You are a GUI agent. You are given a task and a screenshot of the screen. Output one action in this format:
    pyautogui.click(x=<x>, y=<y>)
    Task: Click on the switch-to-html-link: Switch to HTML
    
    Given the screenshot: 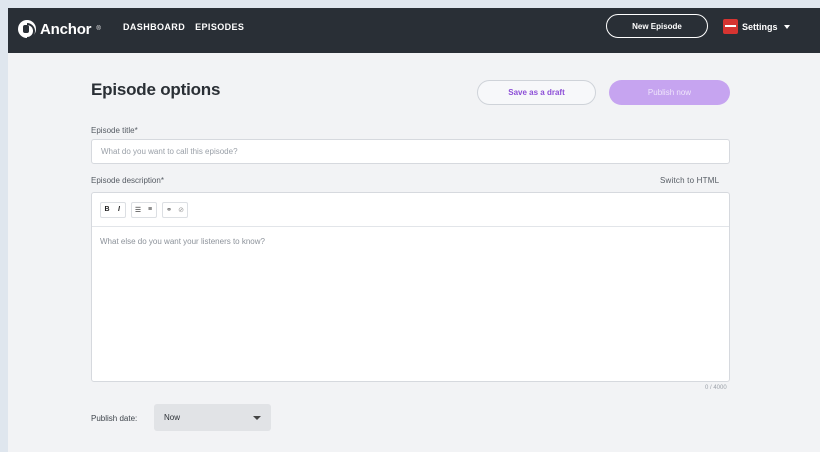 What is the action you would take?
    pyautogui.click(x=689, y=180)
    